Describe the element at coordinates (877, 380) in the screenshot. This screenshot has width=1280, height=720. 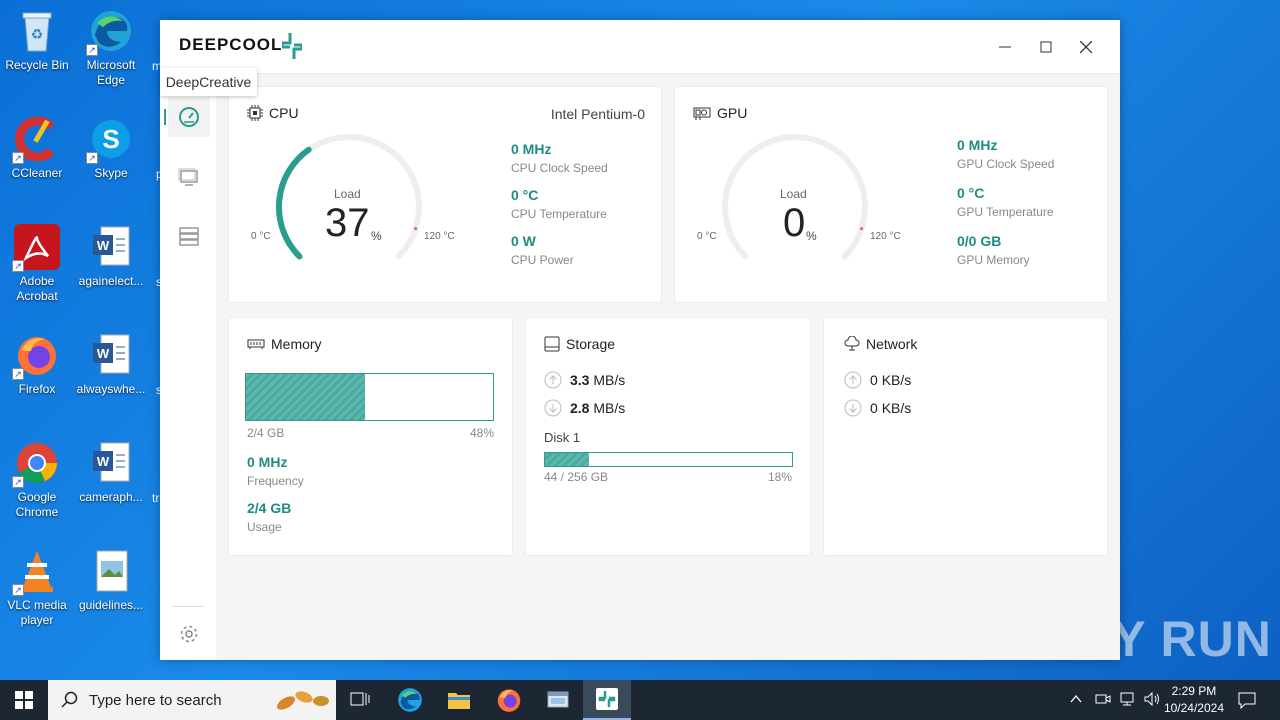
I see `network-upload-row: 0 KB/s` at that location.